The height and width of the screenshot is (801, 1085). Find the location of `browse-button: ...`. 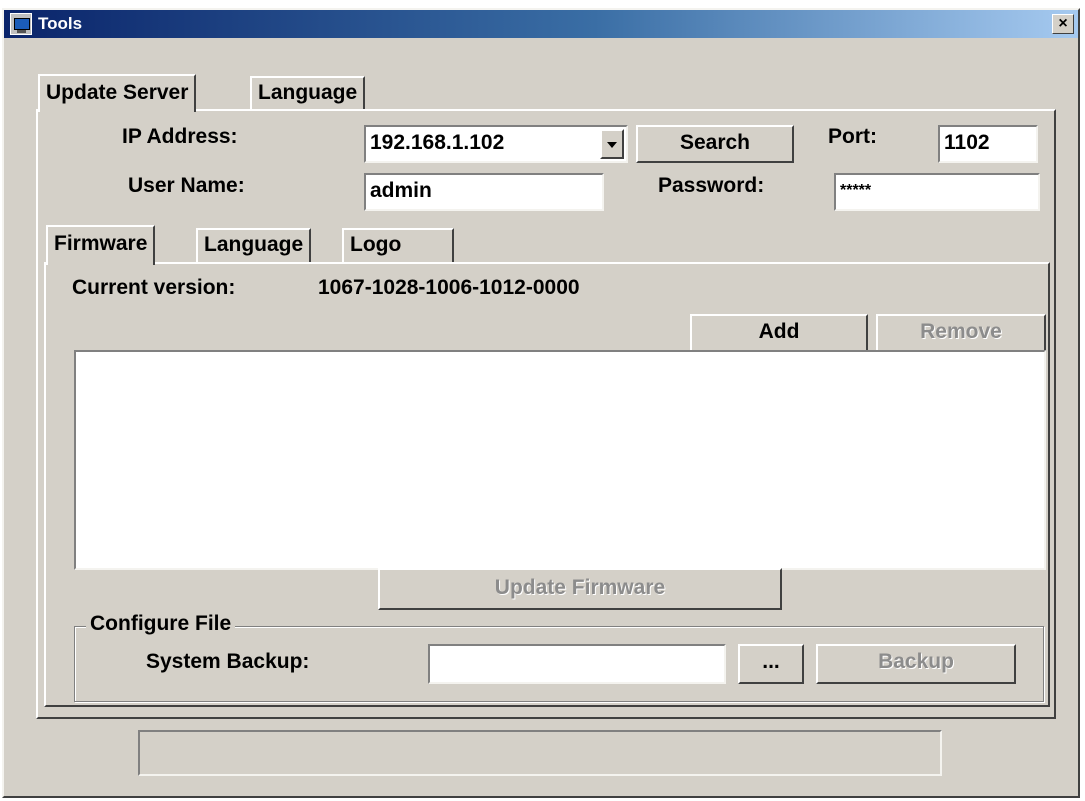

browse-button: ... is located at coordinates (771, 664).